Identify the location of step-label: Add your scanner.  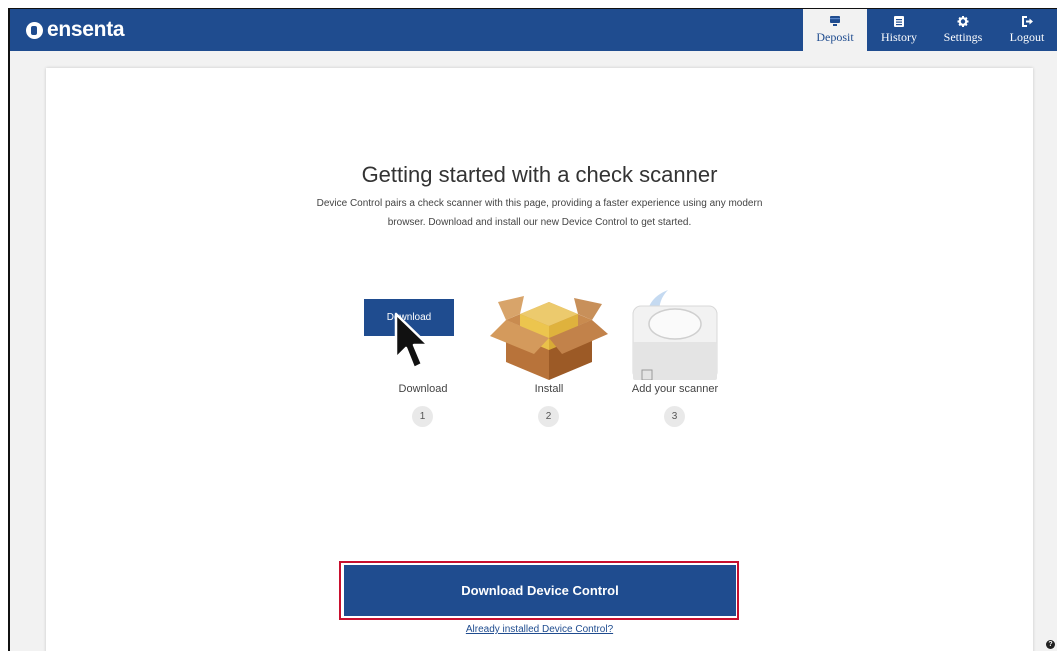
(675, 389).